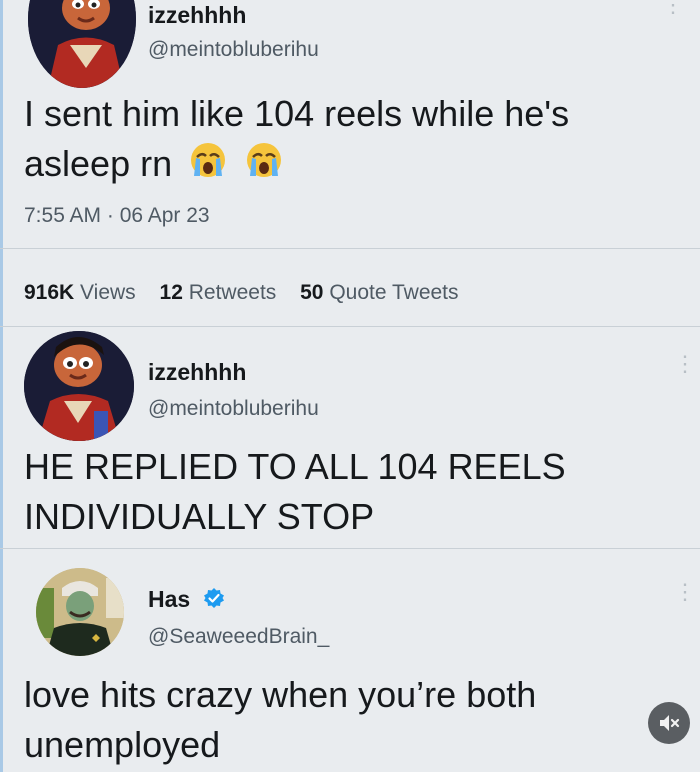 The width and height of the screenshot is (700, 772). Describe the element at coordinates (312, 292) in the screenshot. I see `quote-tweets-count: 50` at that location.